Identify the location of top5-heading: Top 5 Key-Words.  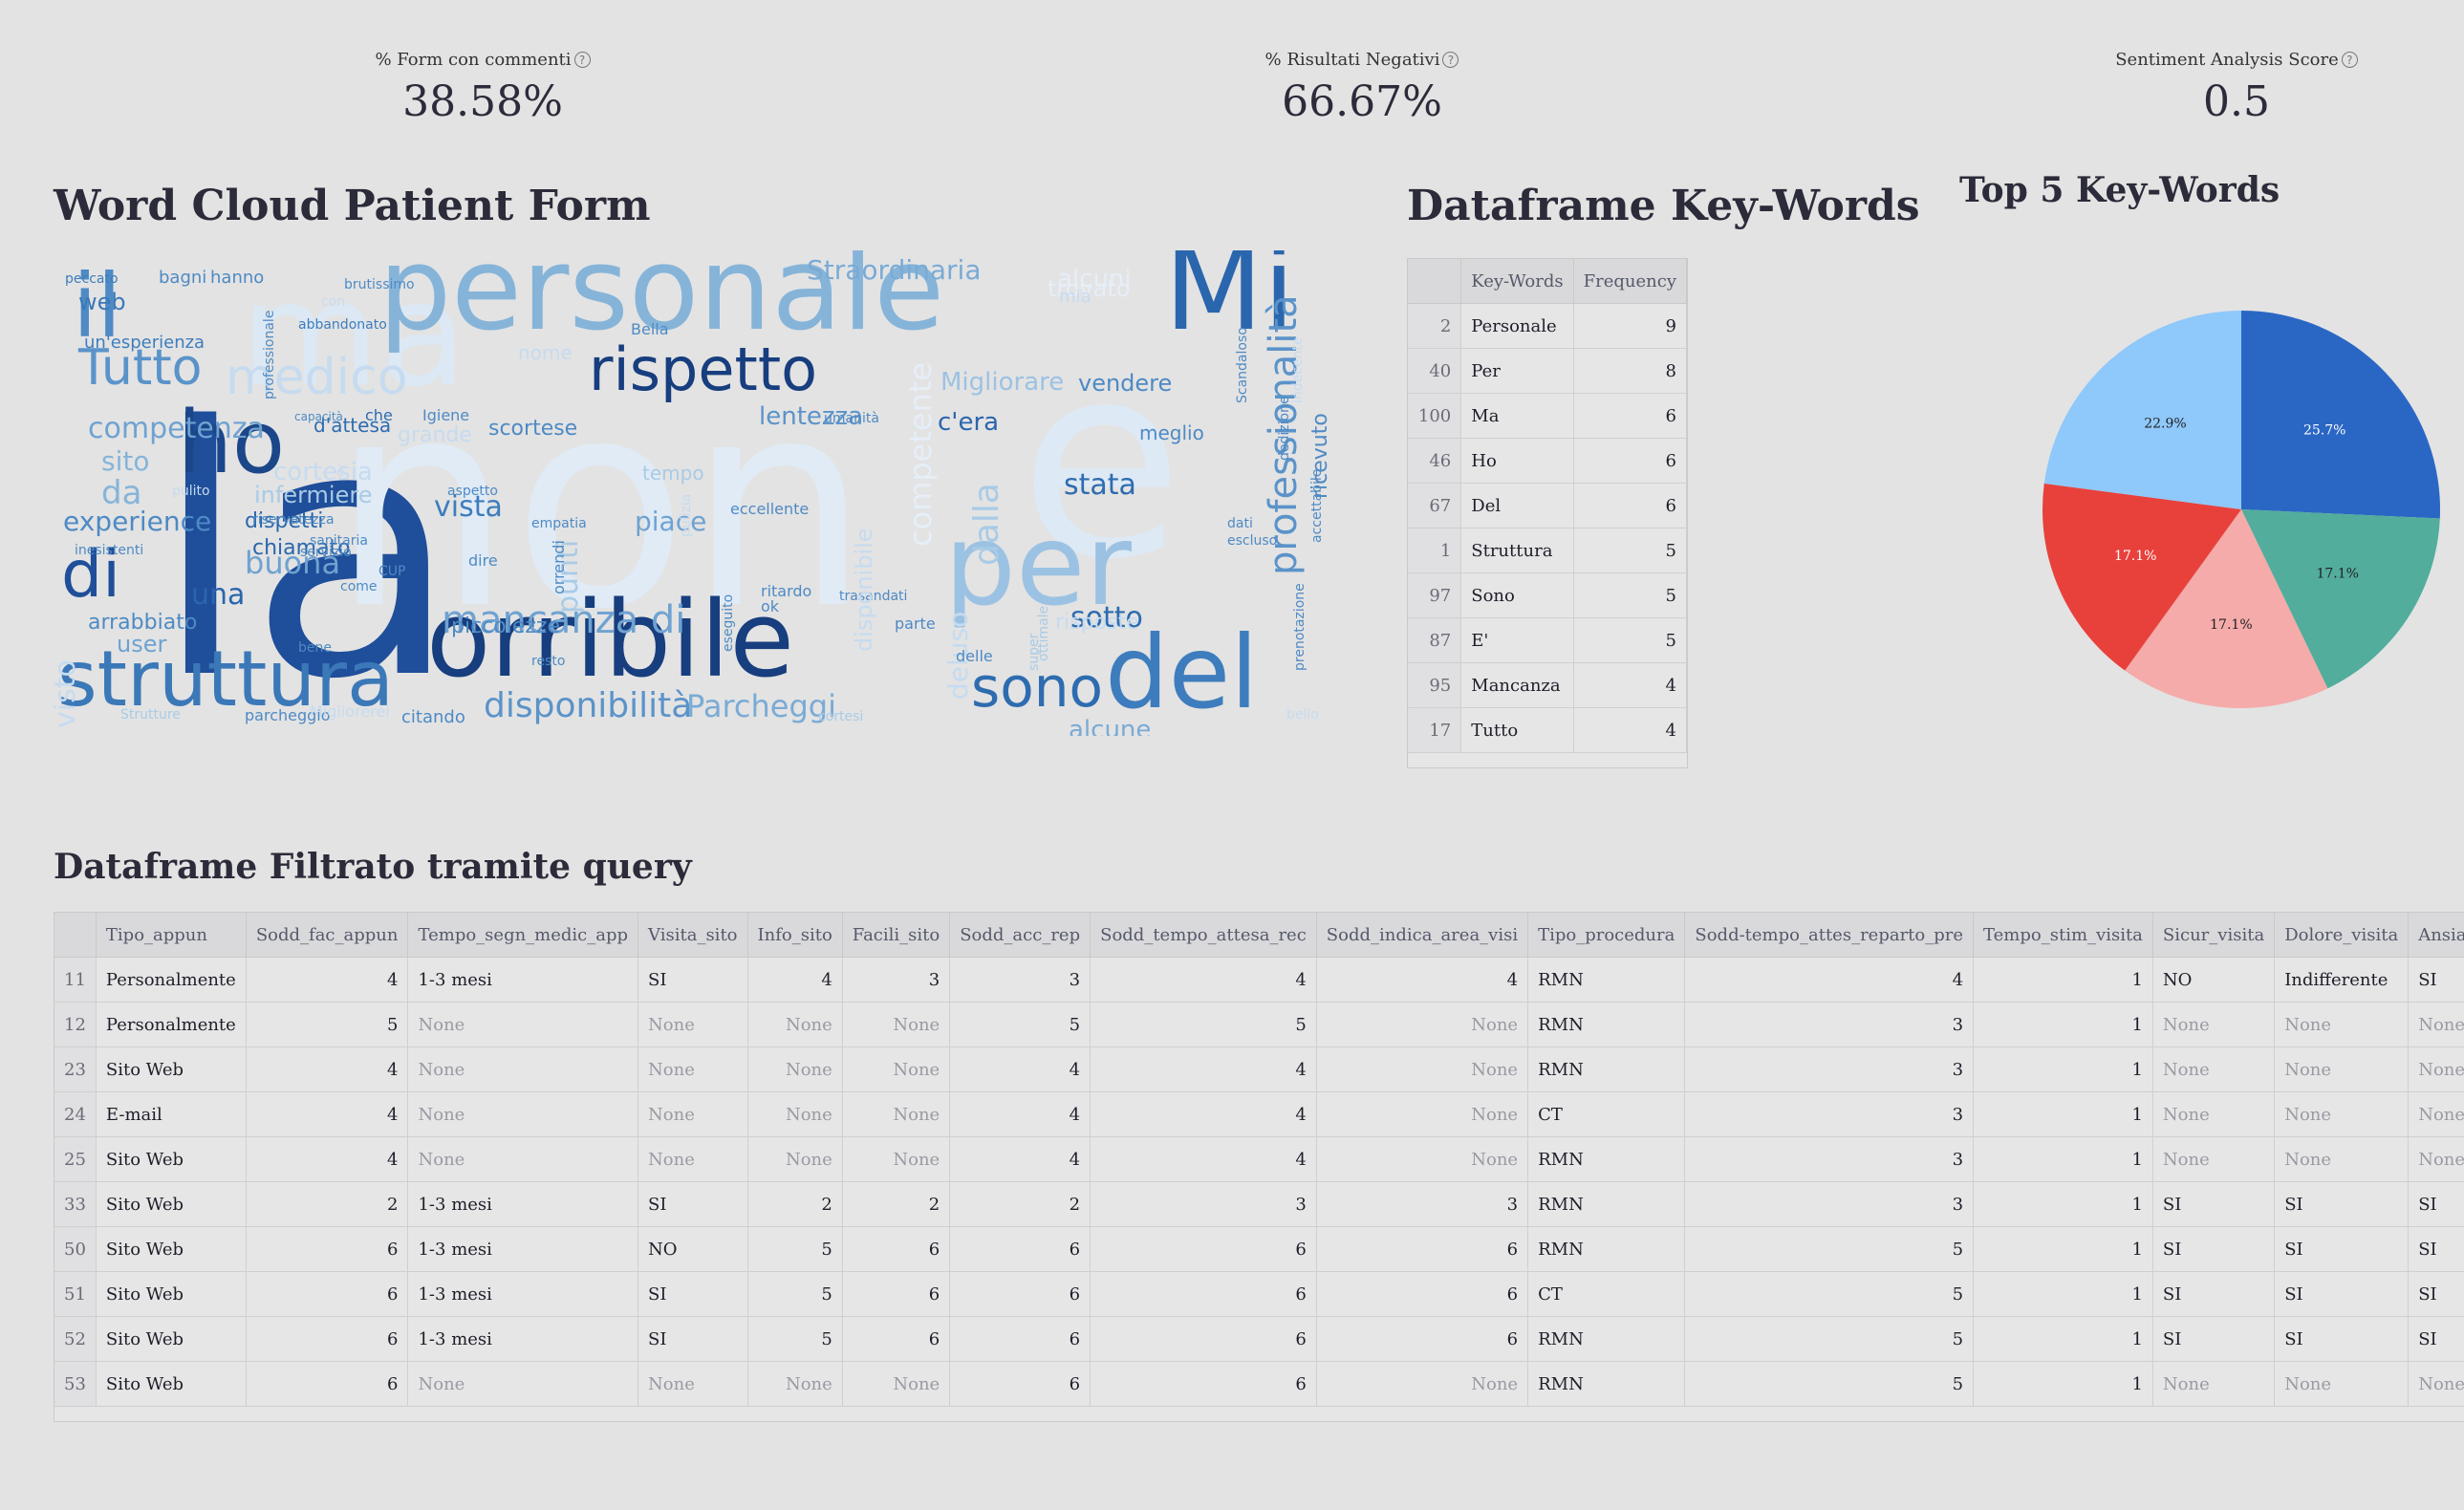
(2119, 190).